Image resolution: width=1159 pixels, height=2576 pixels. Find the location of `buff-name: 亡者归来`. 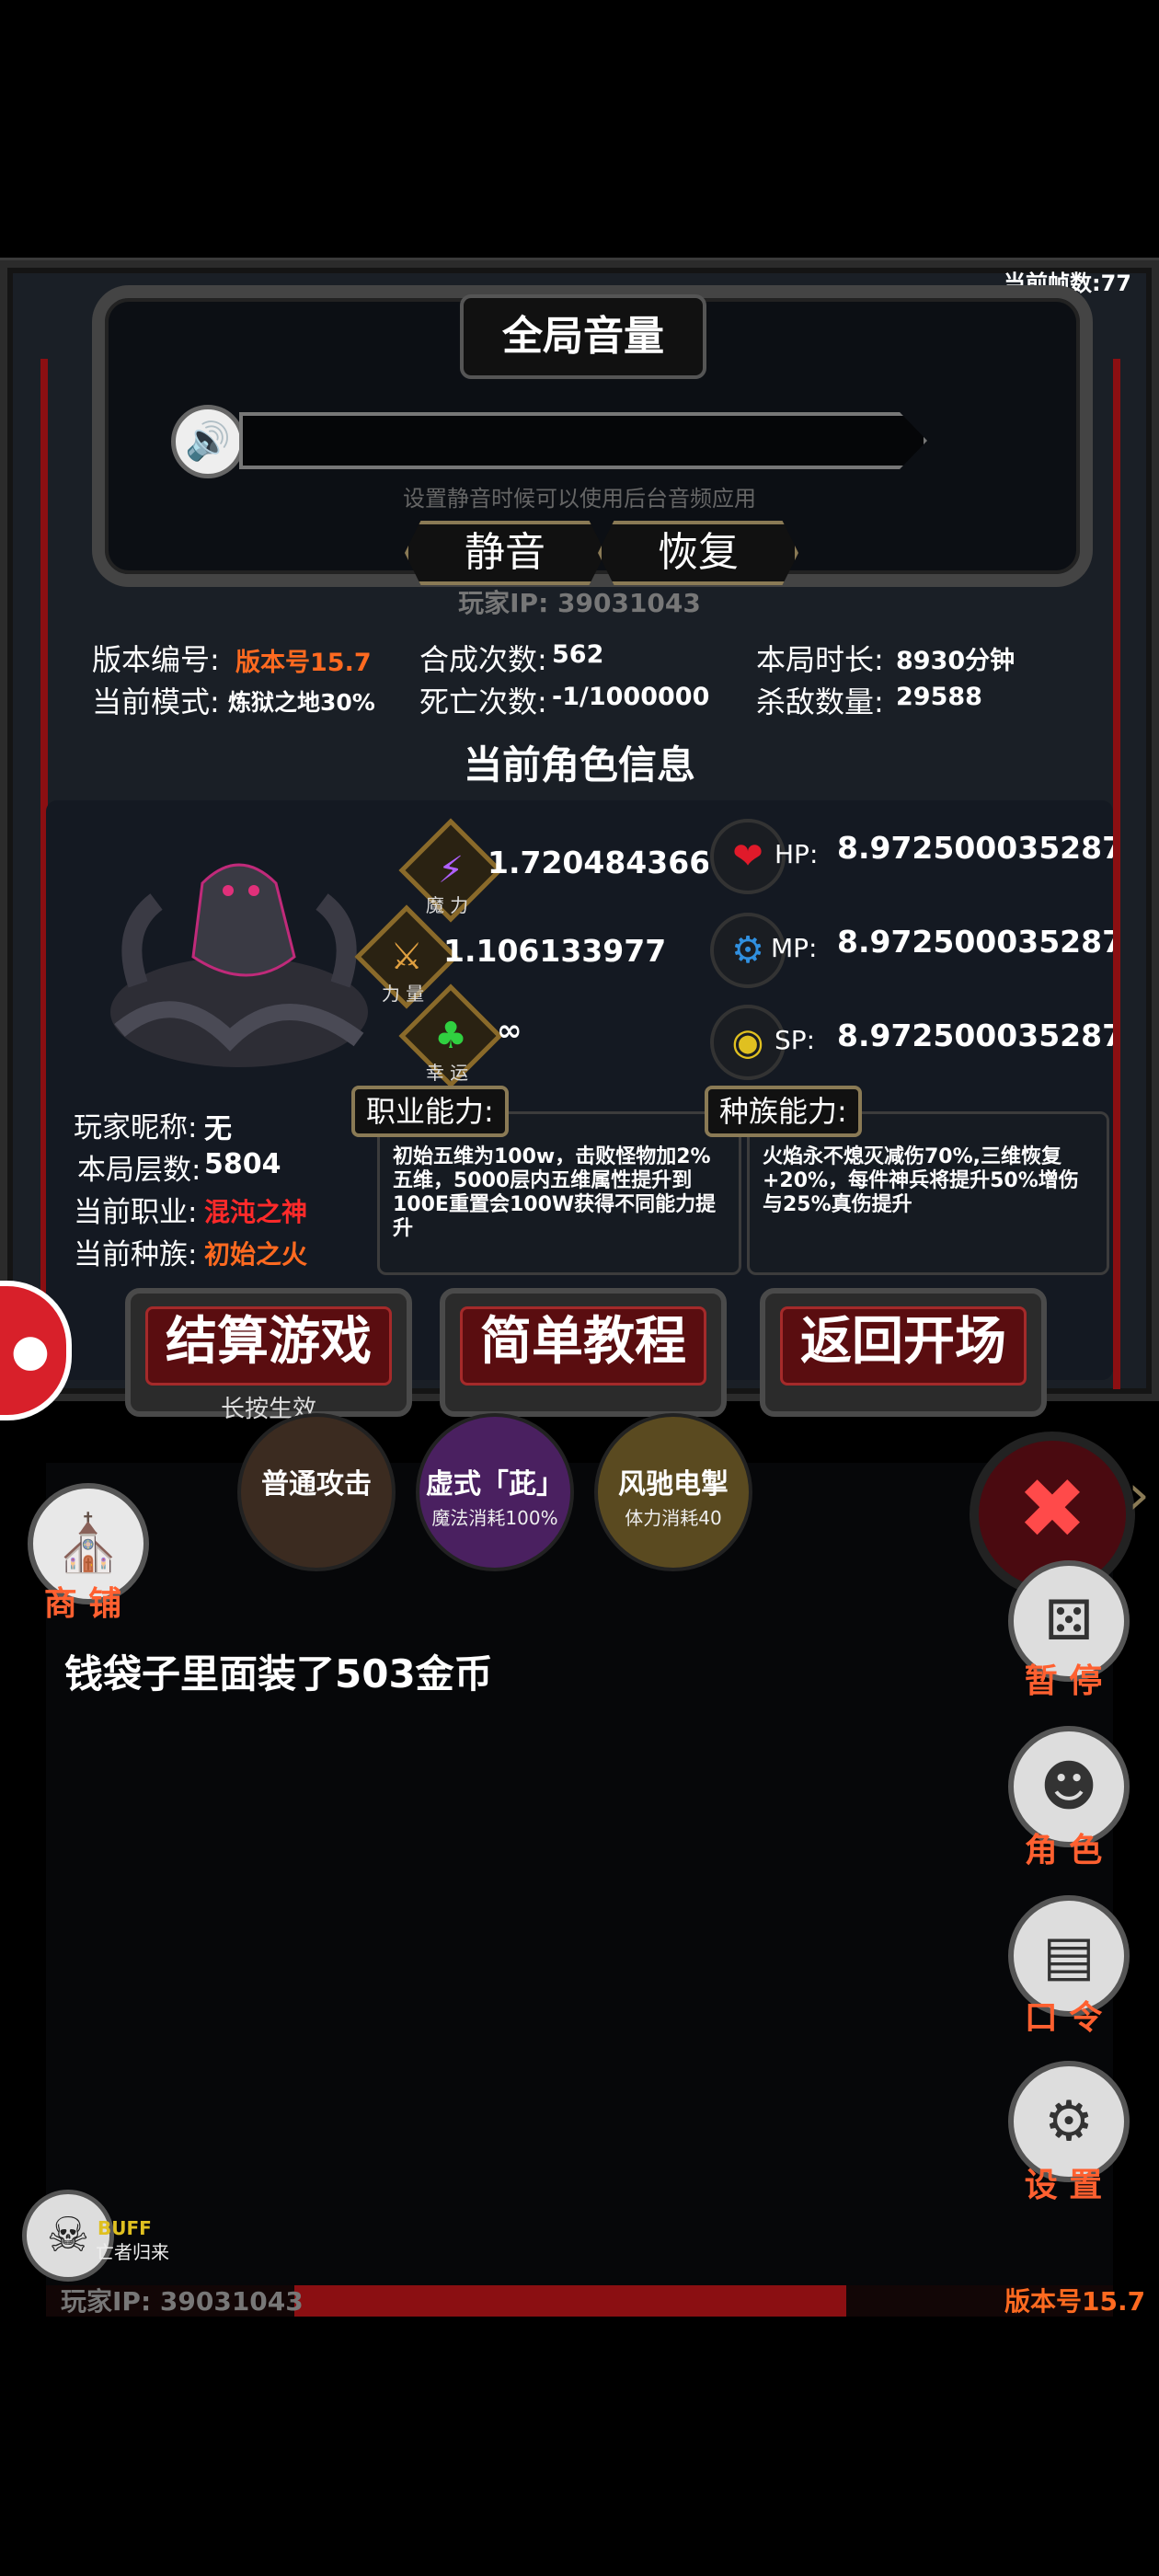

buff-name: 亡者归来 is located at coordinates (132, 2252).